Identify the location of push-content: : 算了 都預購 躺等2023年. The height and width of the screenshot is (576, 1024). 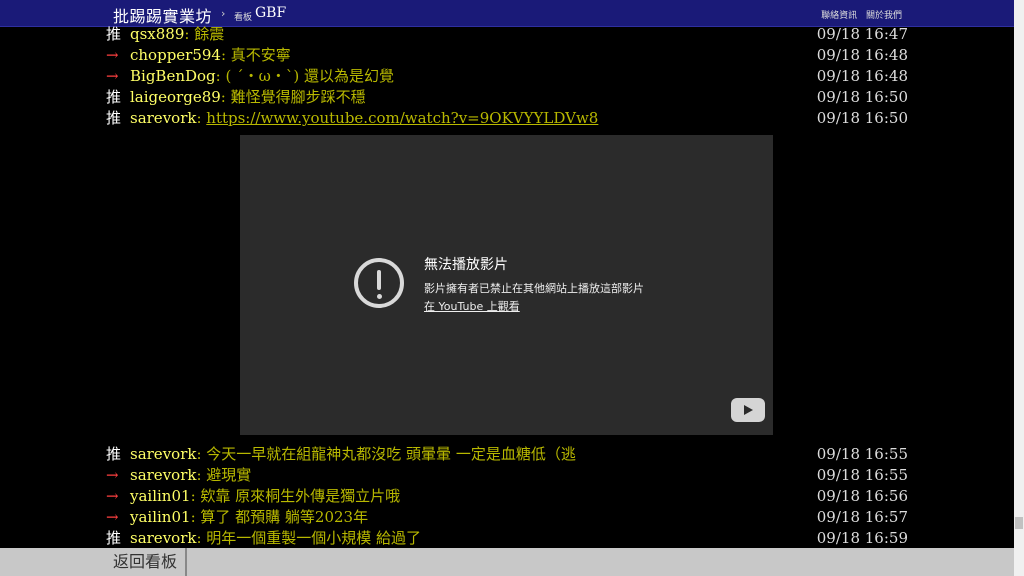
(279, 517).